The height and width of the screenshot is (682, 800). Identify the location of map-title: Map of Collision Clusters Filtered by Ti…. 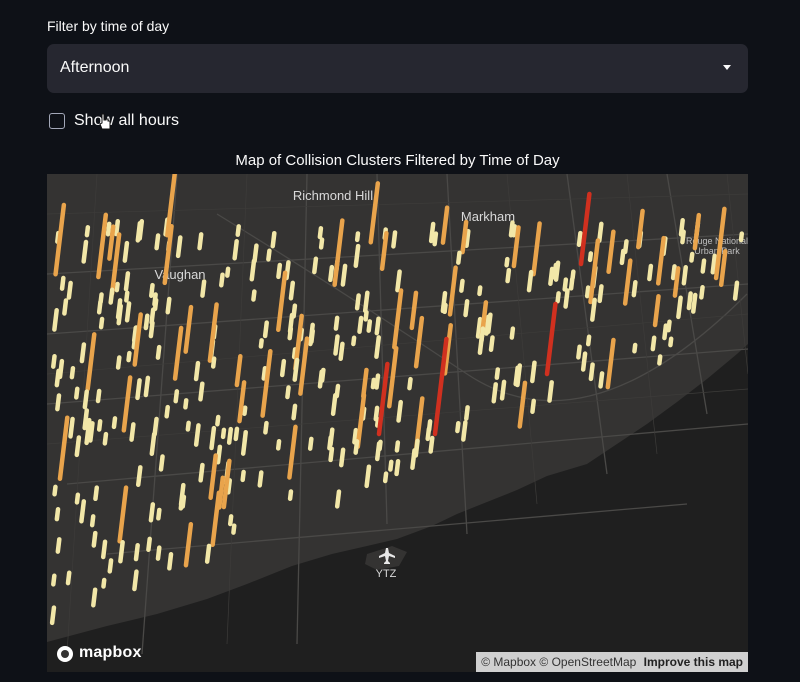
(397, 160).